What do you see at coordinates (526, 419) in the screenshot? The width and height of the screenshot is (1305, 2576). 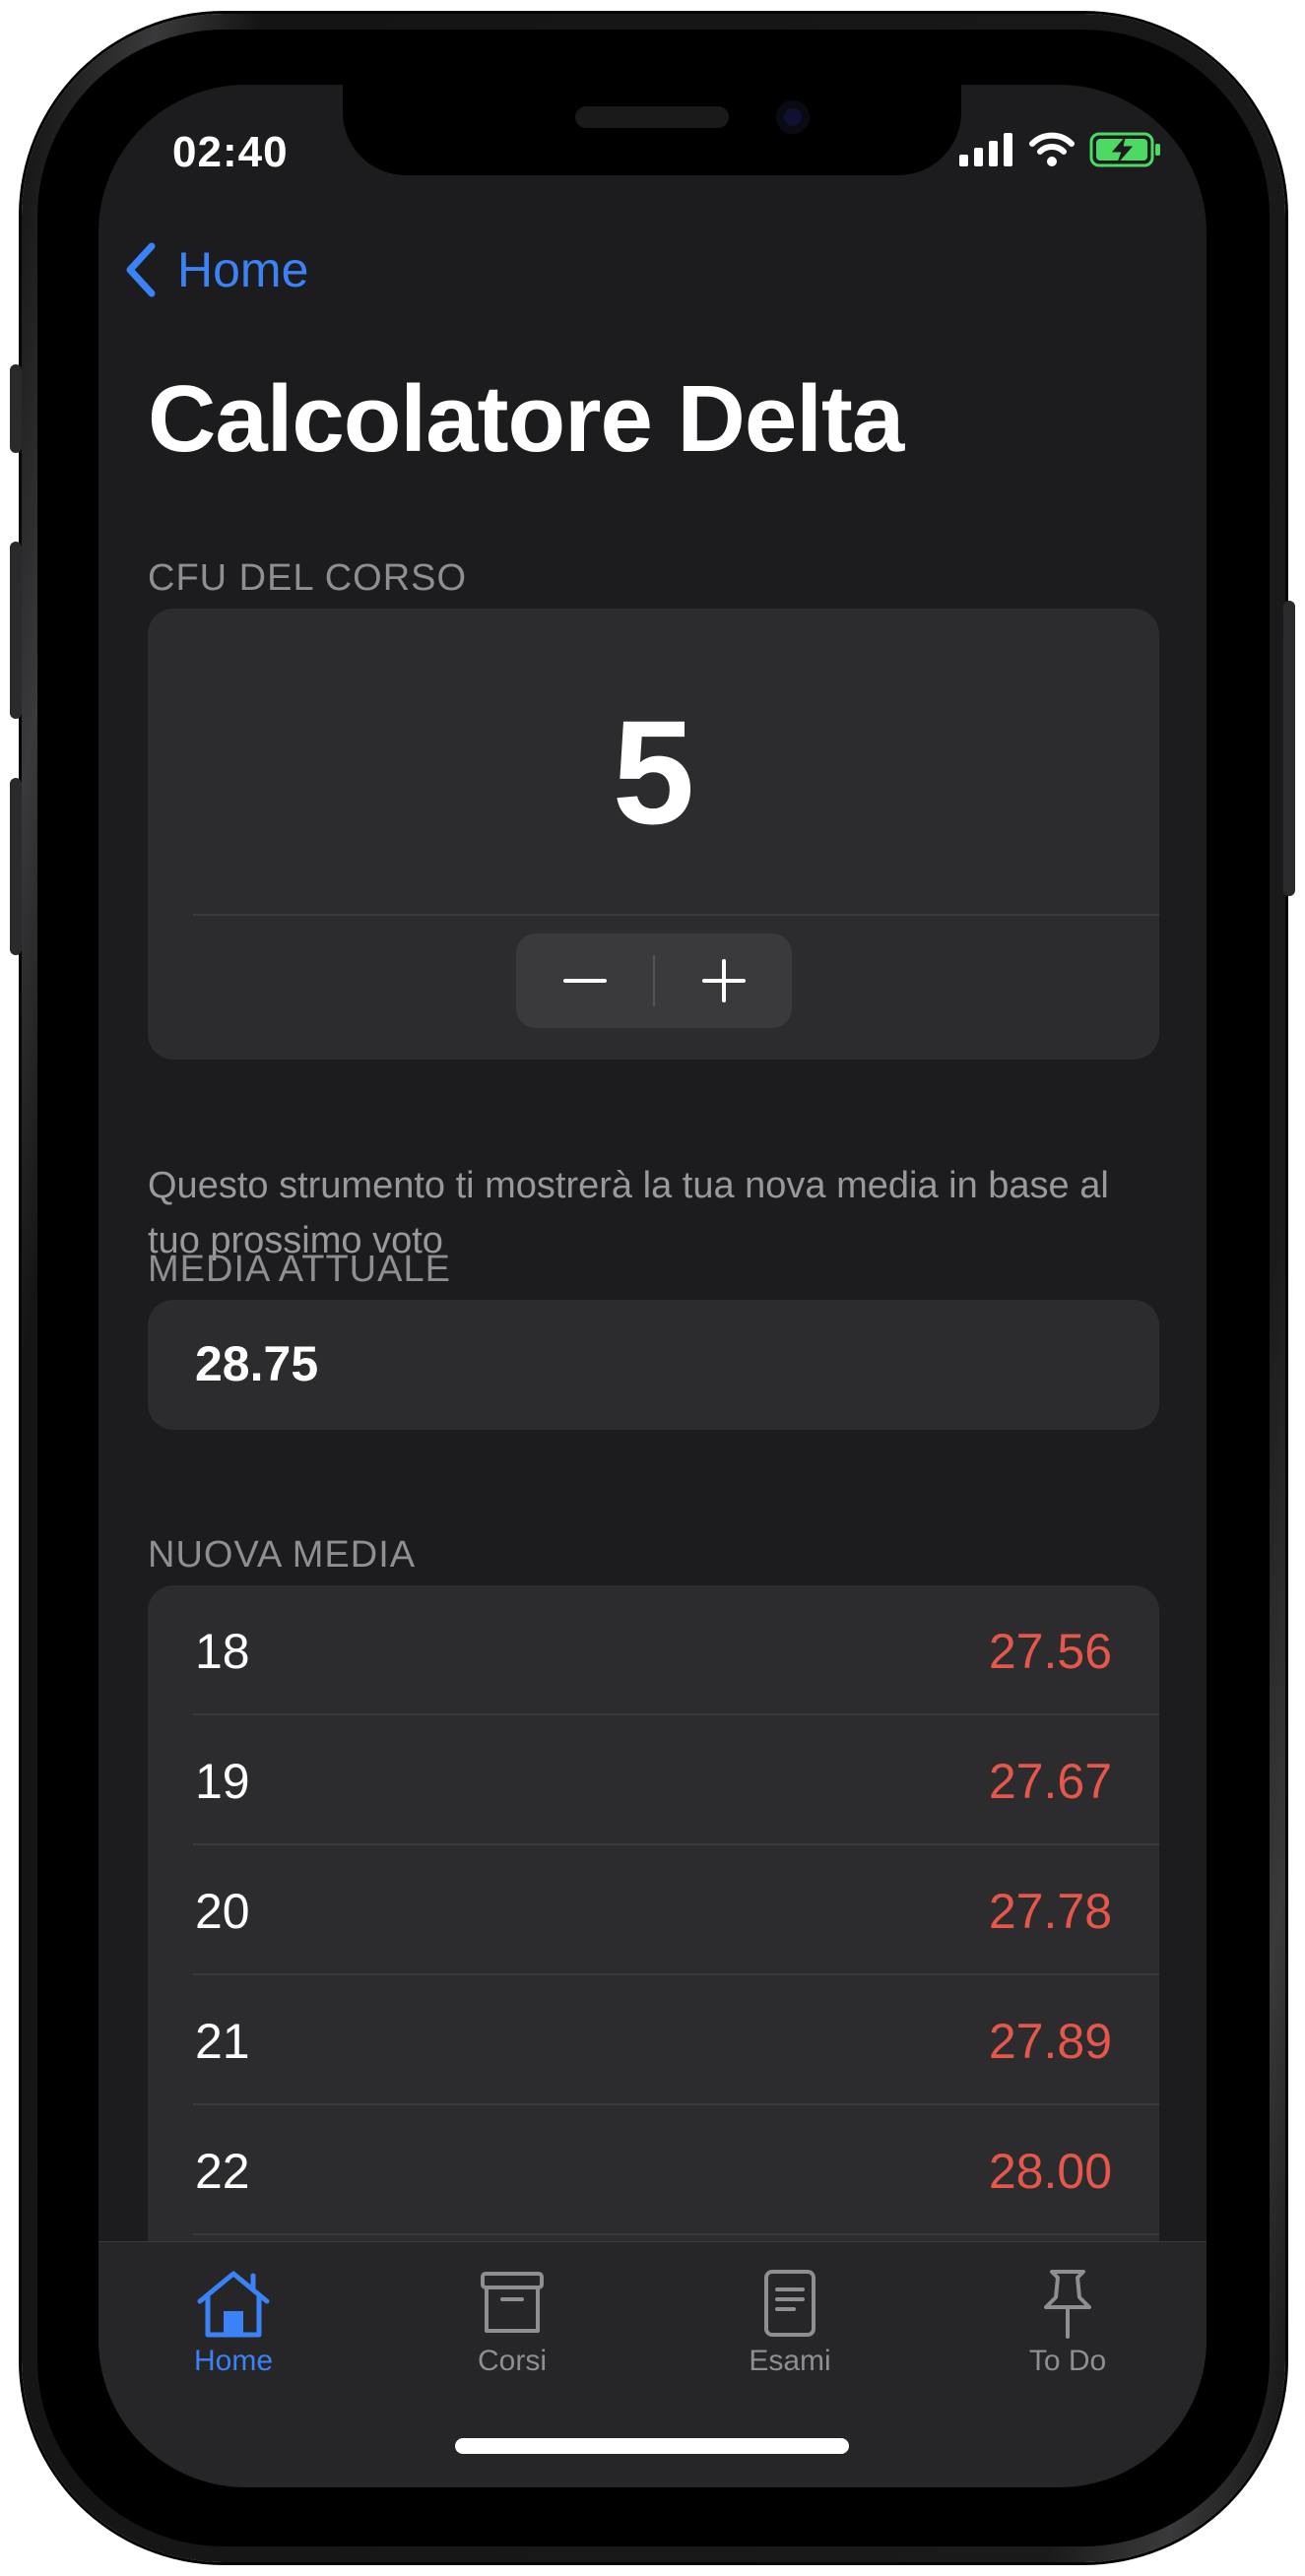 I see `page-title: Calcolatore Delta` at bounding box center [526, 419].